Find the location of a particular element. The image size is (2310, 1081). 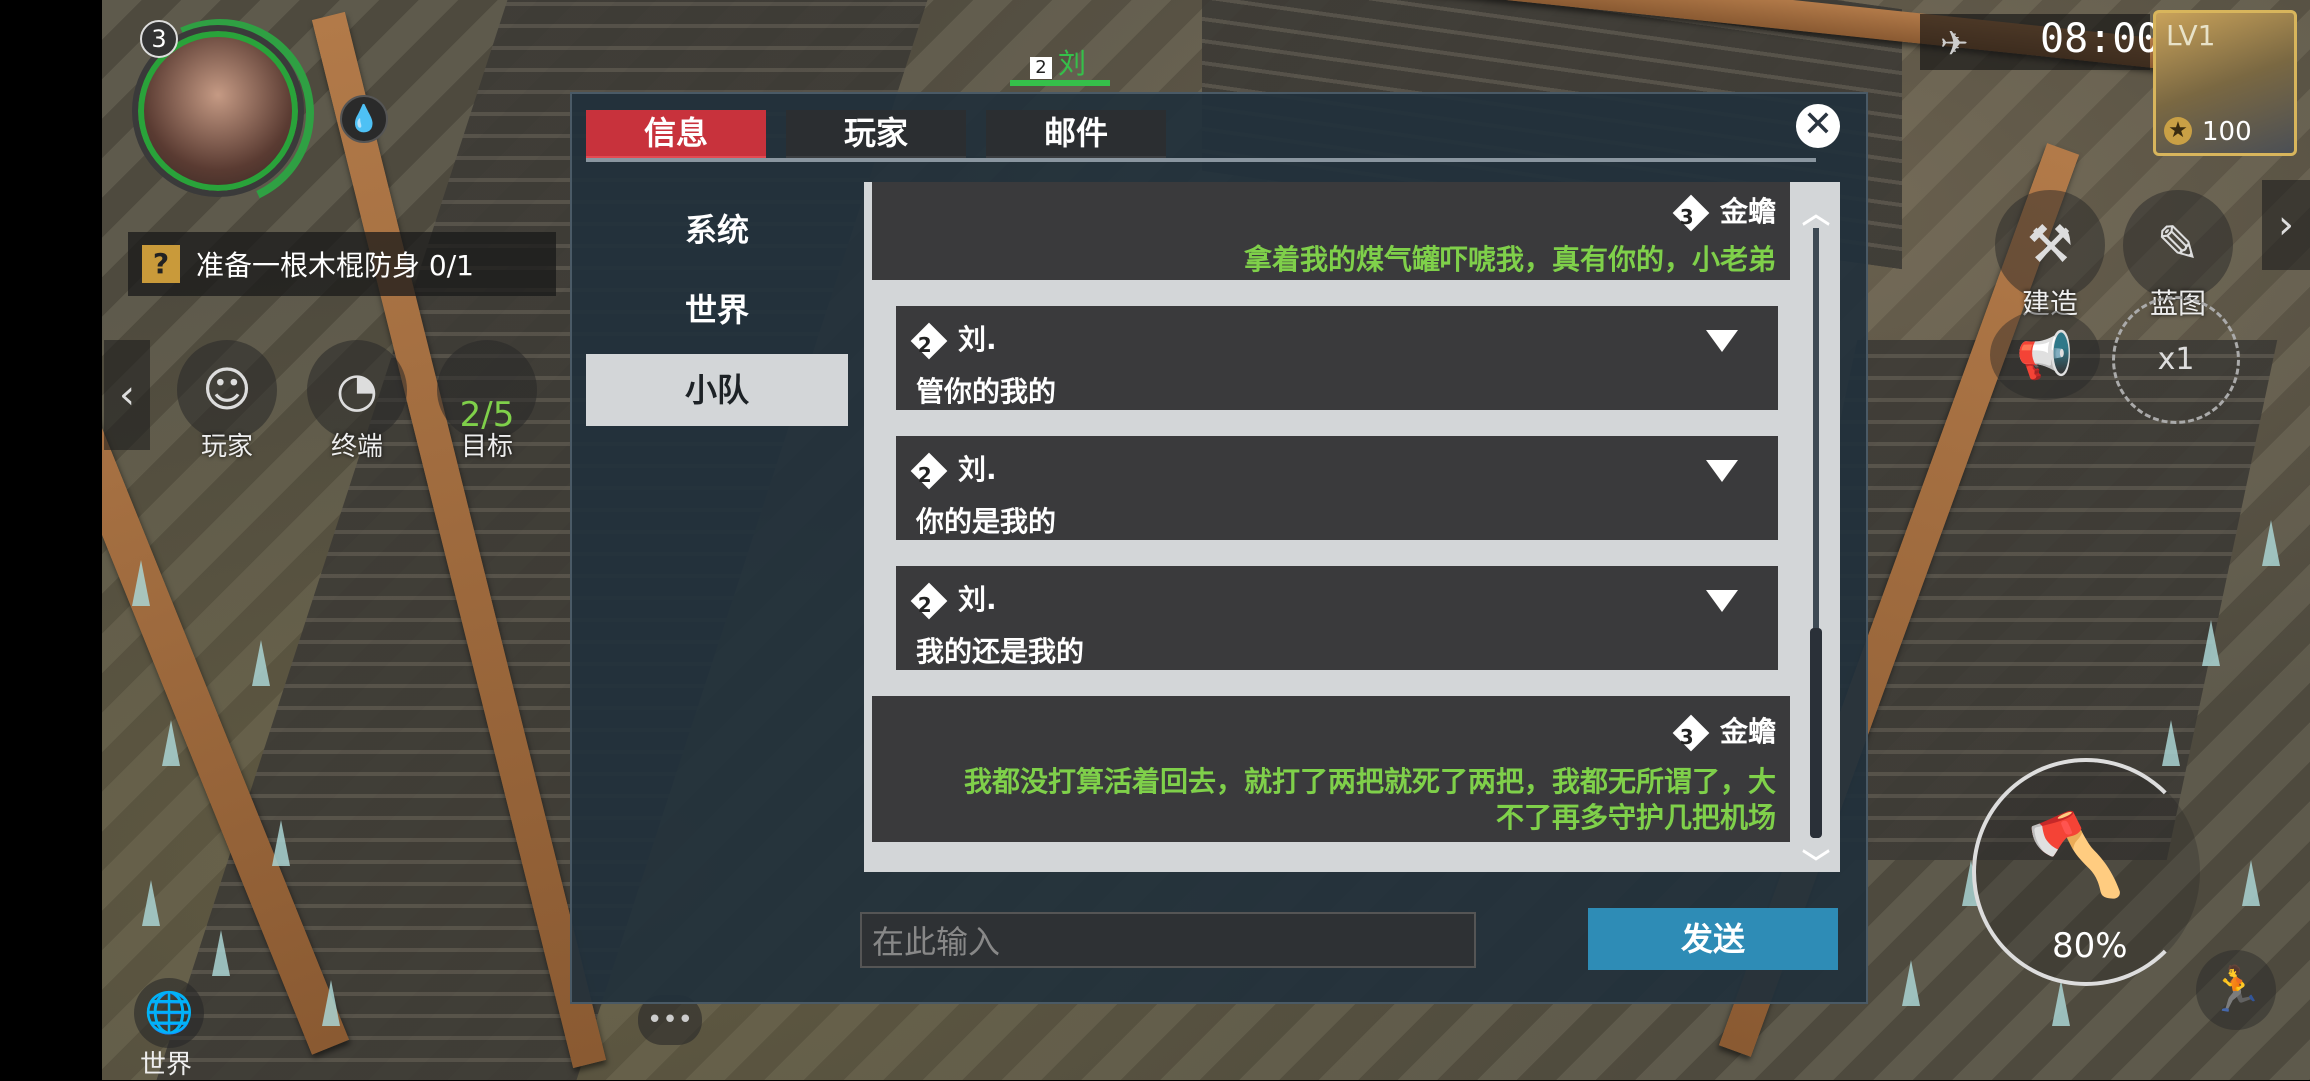

overhead-health-bar is located at coordinates (1060, 83).